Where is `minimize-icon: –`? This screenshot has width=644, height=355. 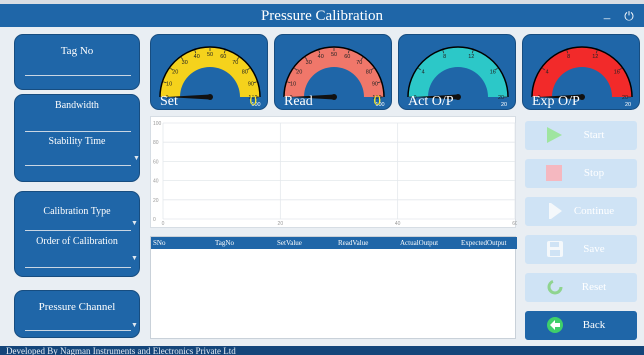
minimize-icon: – is located at coordinates (607, 17).